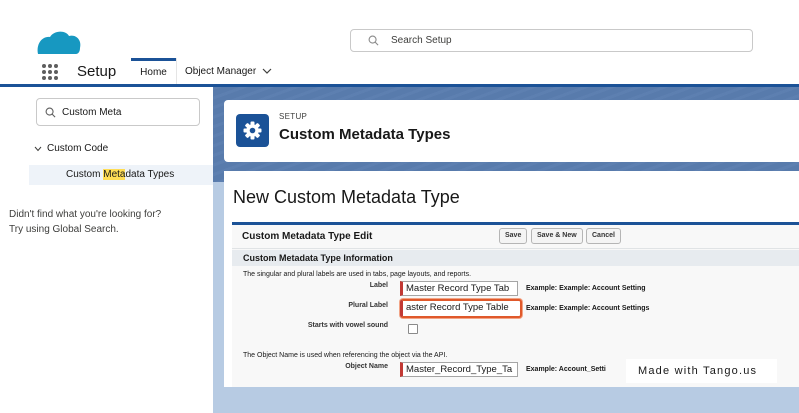  Describe the element at coordinates (378, 285) in the screenshot. I see `label-field-label: Label` at that location.